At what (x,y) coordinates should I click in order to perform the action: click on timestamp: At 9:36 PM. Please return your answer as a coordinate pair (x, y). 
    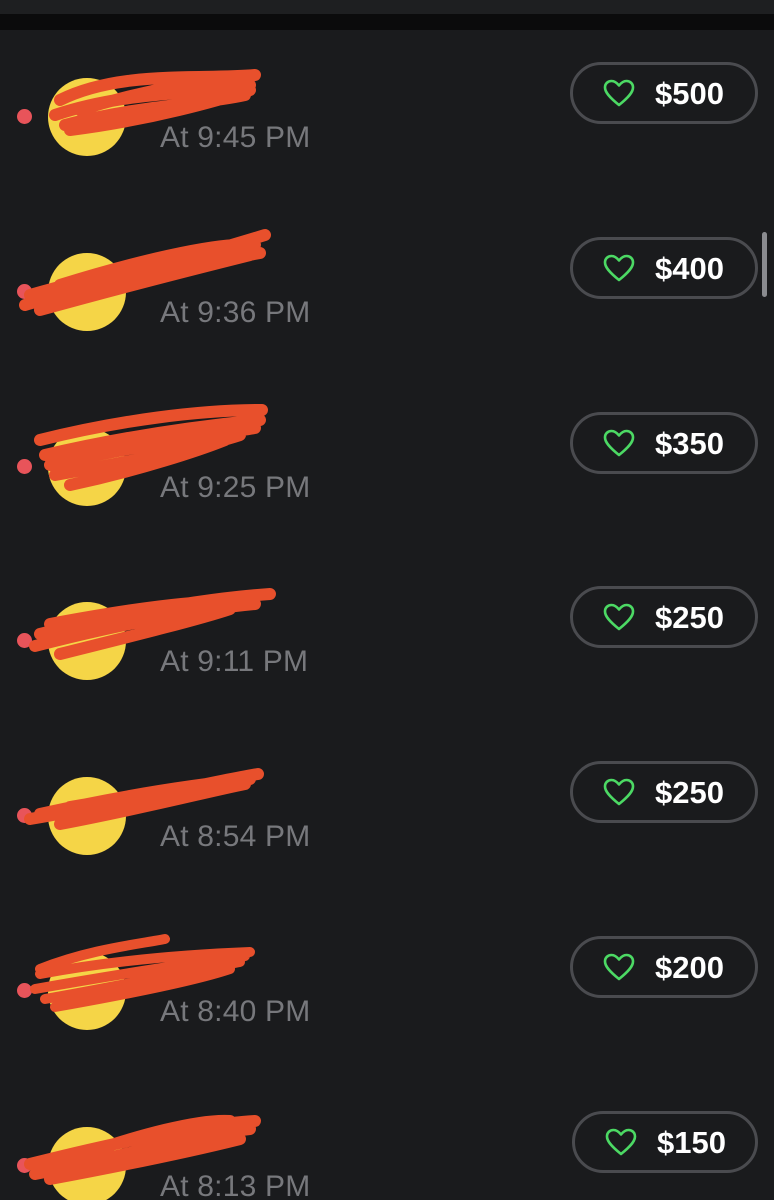
    Looking at the image, I should click on (235, 312).